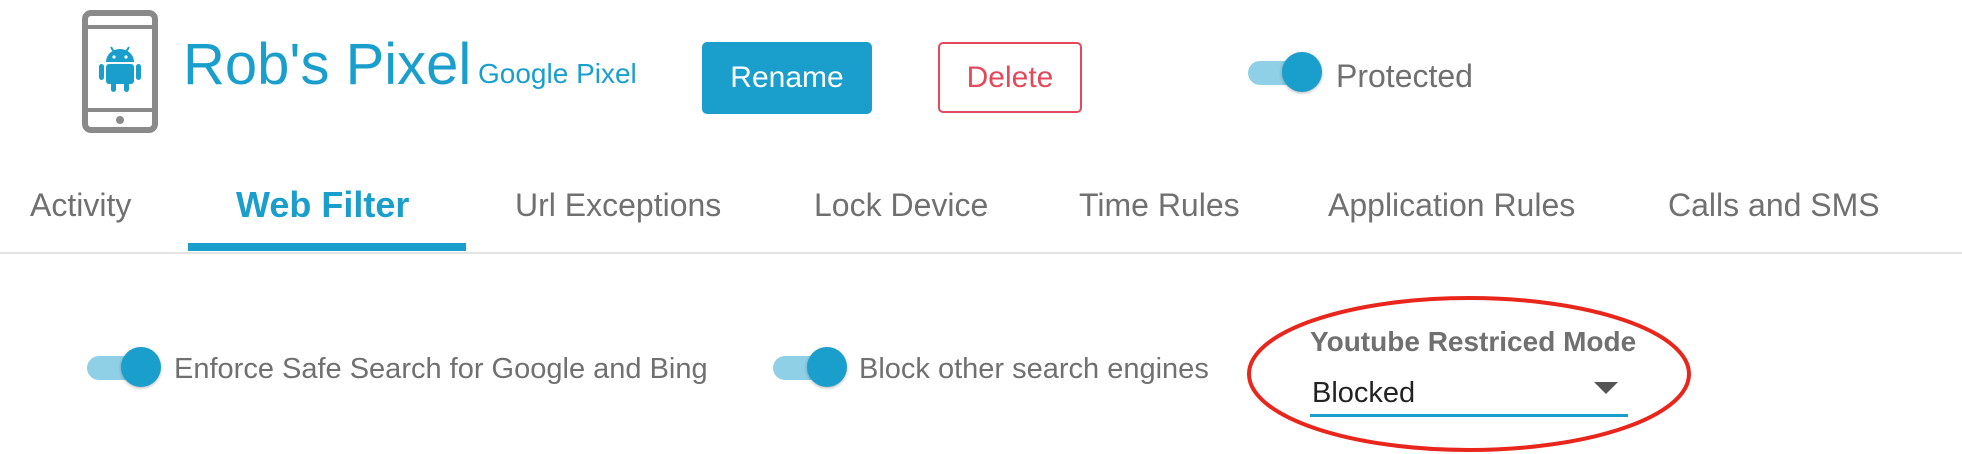 This screenshot has height=454, width=1962. Describe the element at coordinates (1404, 76) in the screenshot. I see `protected-label: Protected` at that location.